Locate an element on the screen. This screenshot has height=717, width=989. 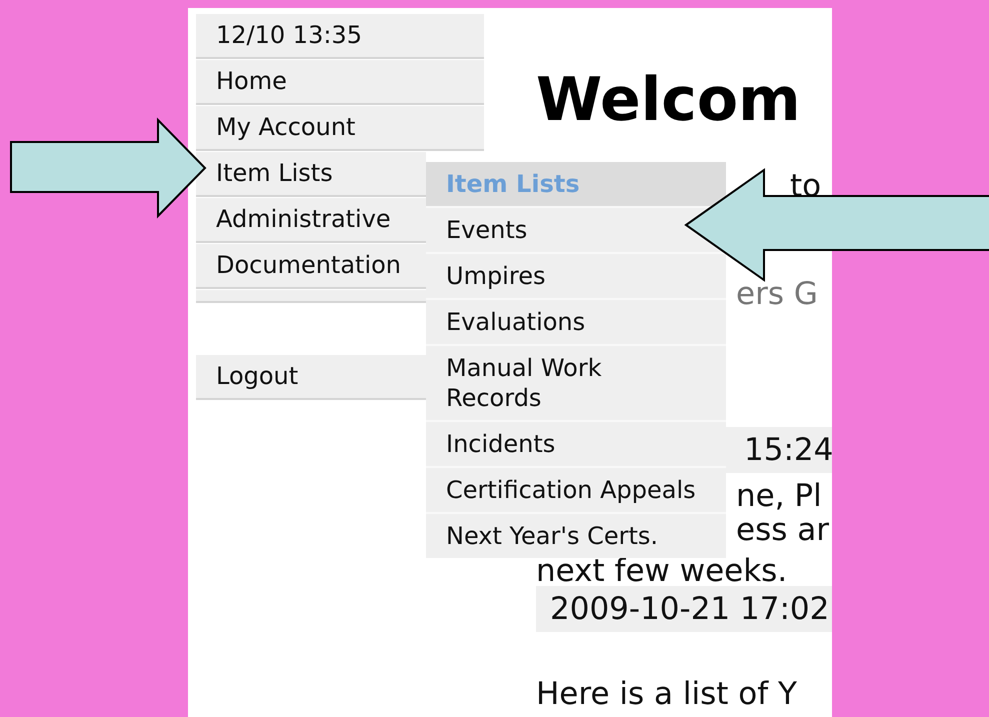
sidebar-item: Documentation is located at coordinates (311, 266).